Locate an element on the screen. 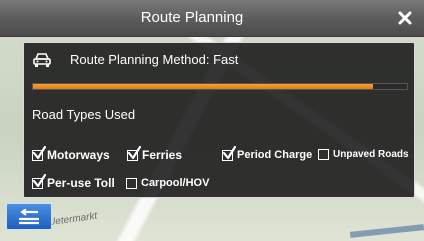  option-label: Ferries is located at coordinates (162, 155).